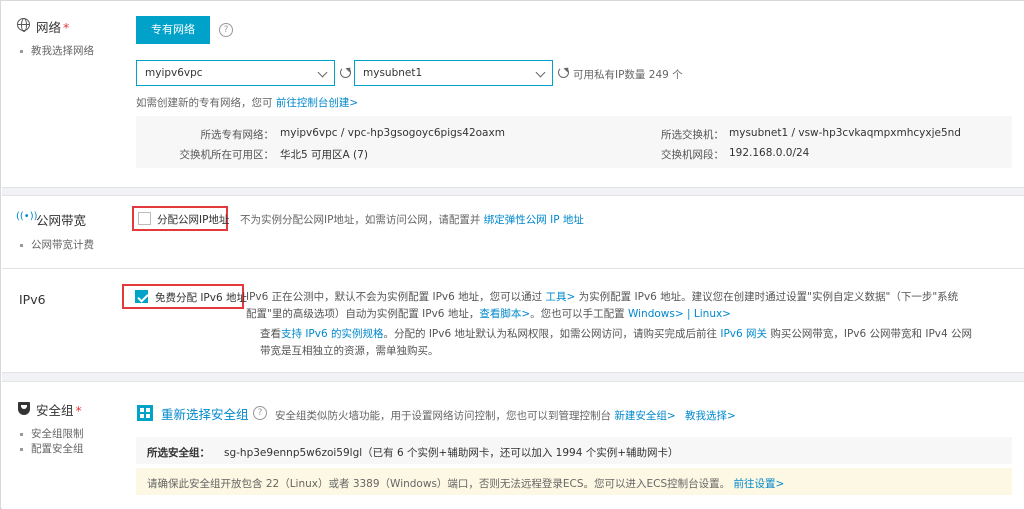  What do you see at coordinates (561, 297) in the screenshot?
I see `tools-link: 工具>` at bounding box center [561, 297].